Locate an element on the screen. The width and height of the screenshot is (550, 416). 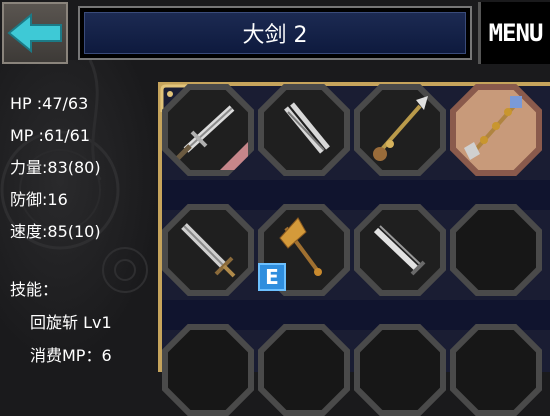
speed-stat: 速度:85(10) is located at coordinates (55, 231).